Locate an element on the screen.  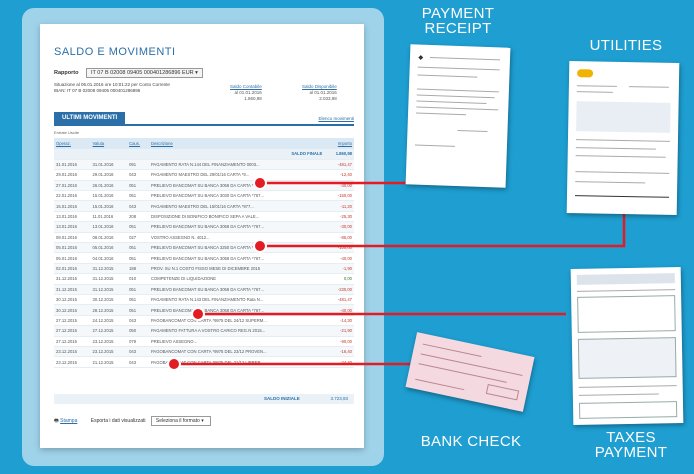
taxes-line2: PAYMENT is located at coordinates (631, 452).